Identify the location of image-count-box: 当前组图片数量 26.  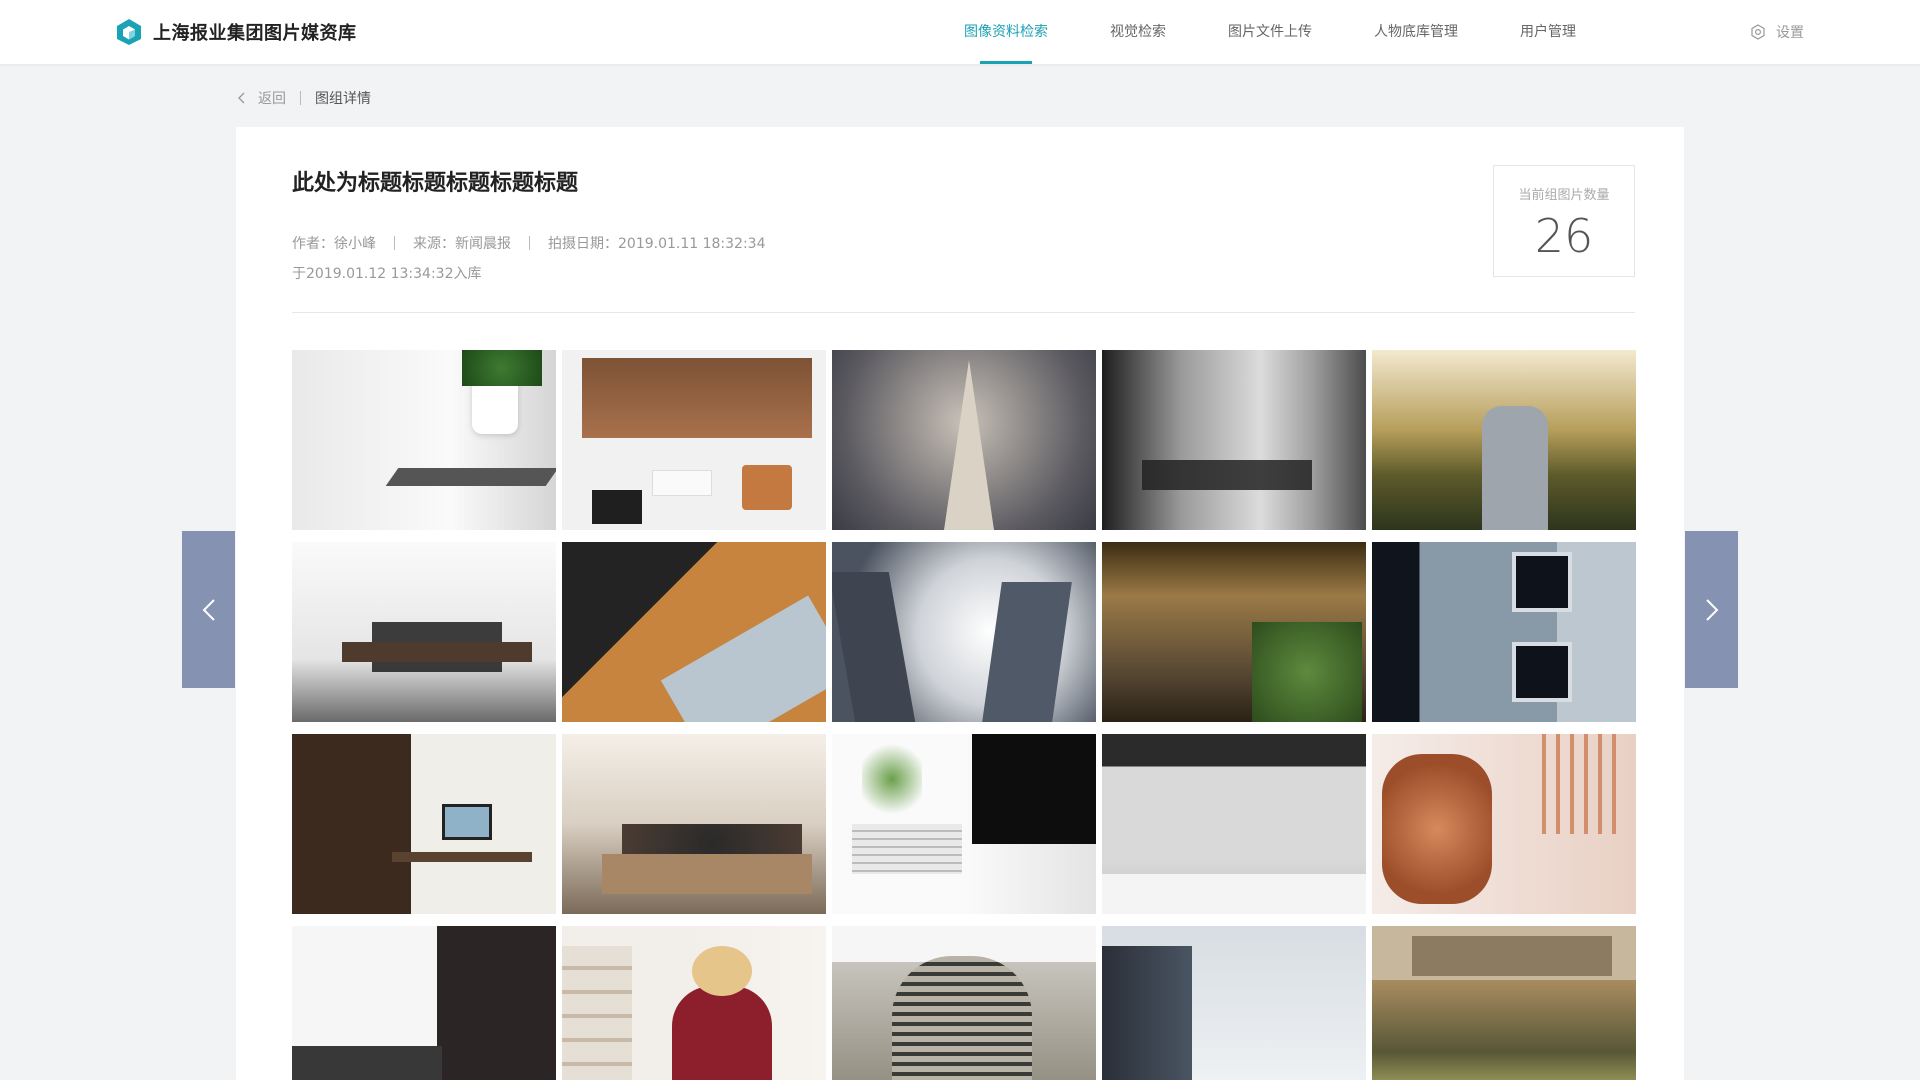
(1564, 221).